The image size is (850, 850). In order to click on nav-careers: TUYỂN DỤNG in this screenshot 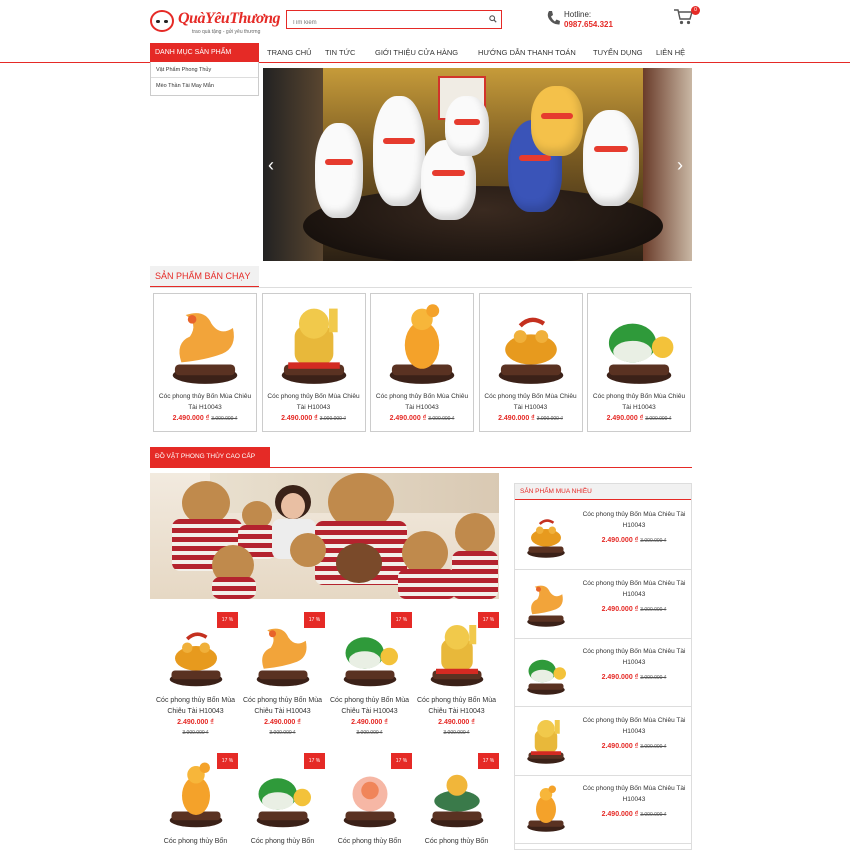, I will do `click(618, 52)`.